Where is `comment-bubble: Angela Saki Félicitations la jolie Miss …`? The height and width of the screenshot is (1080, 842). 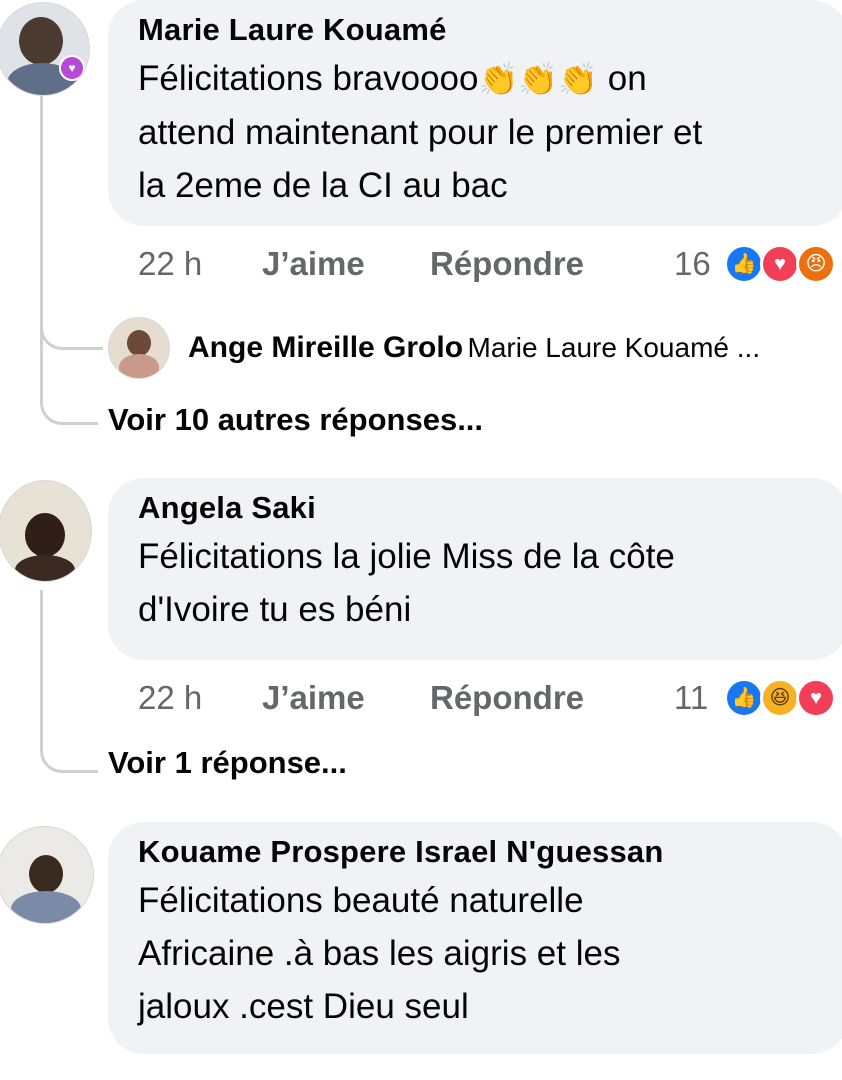
comment-bubble: Angela Saki Félicitations la jolie Miss … is located at coordinates (475, 569).